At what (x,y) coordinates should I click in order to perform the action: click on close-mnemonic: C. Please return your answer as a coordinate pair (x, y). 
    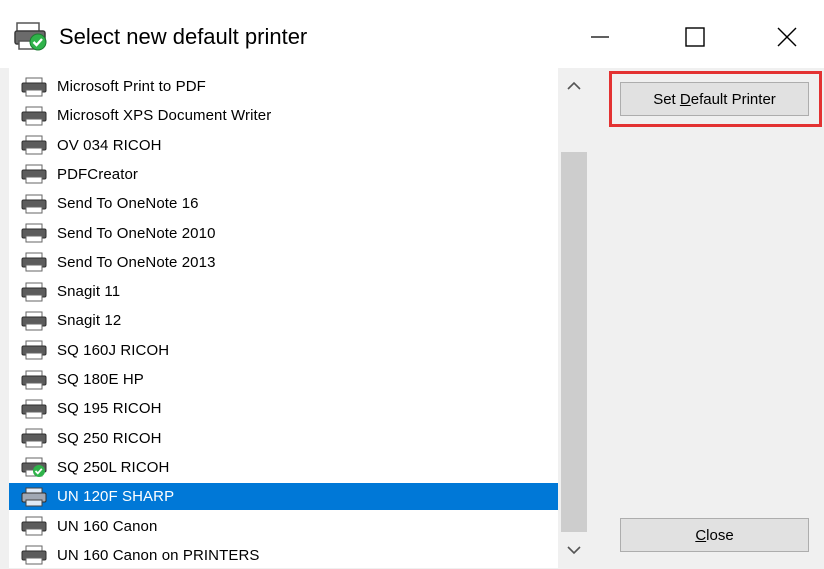
    Looking at the image, I should click on (701, 535).